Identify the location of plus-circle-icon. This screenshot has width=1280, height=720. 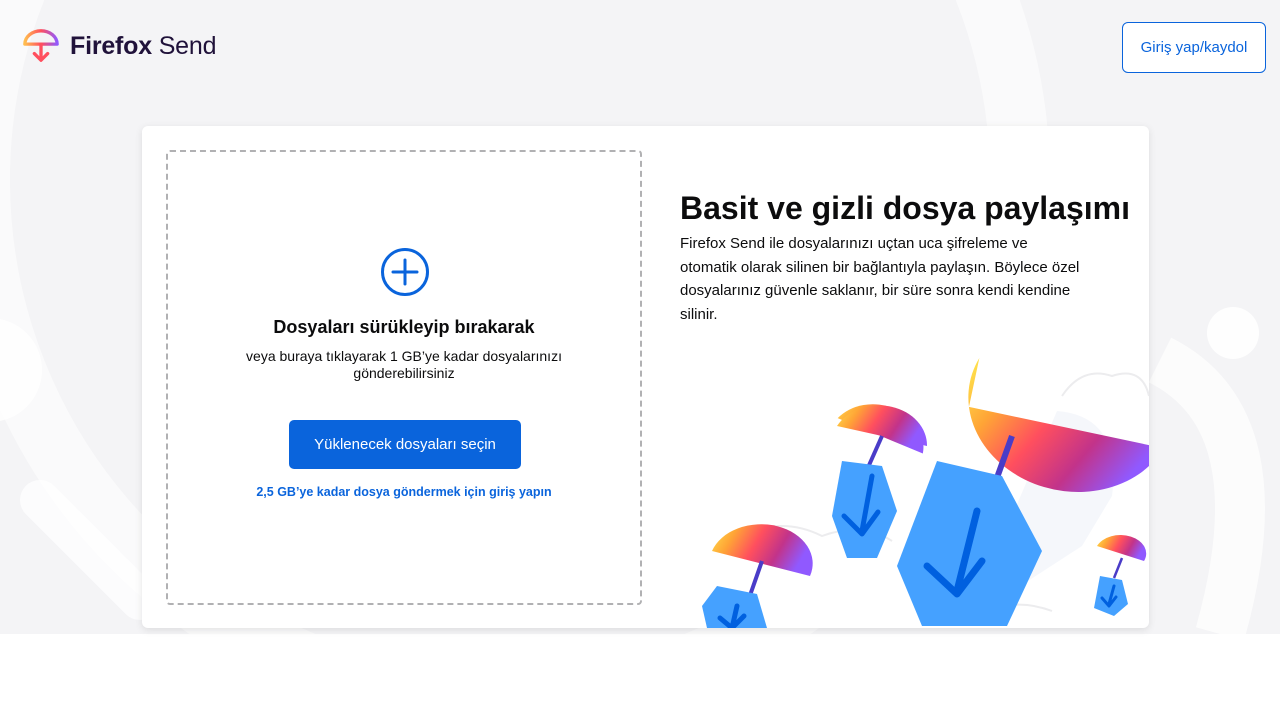
(405, 272).